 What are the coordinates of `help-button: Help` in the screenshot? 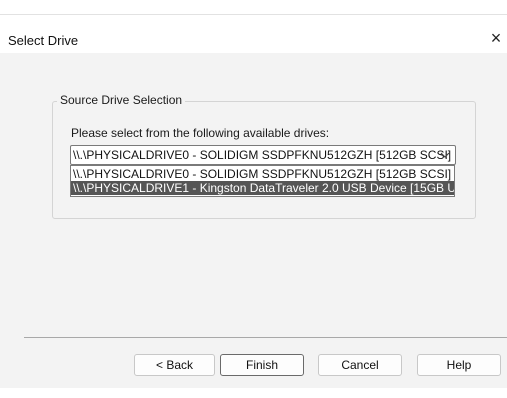 It's located at (459, 365).